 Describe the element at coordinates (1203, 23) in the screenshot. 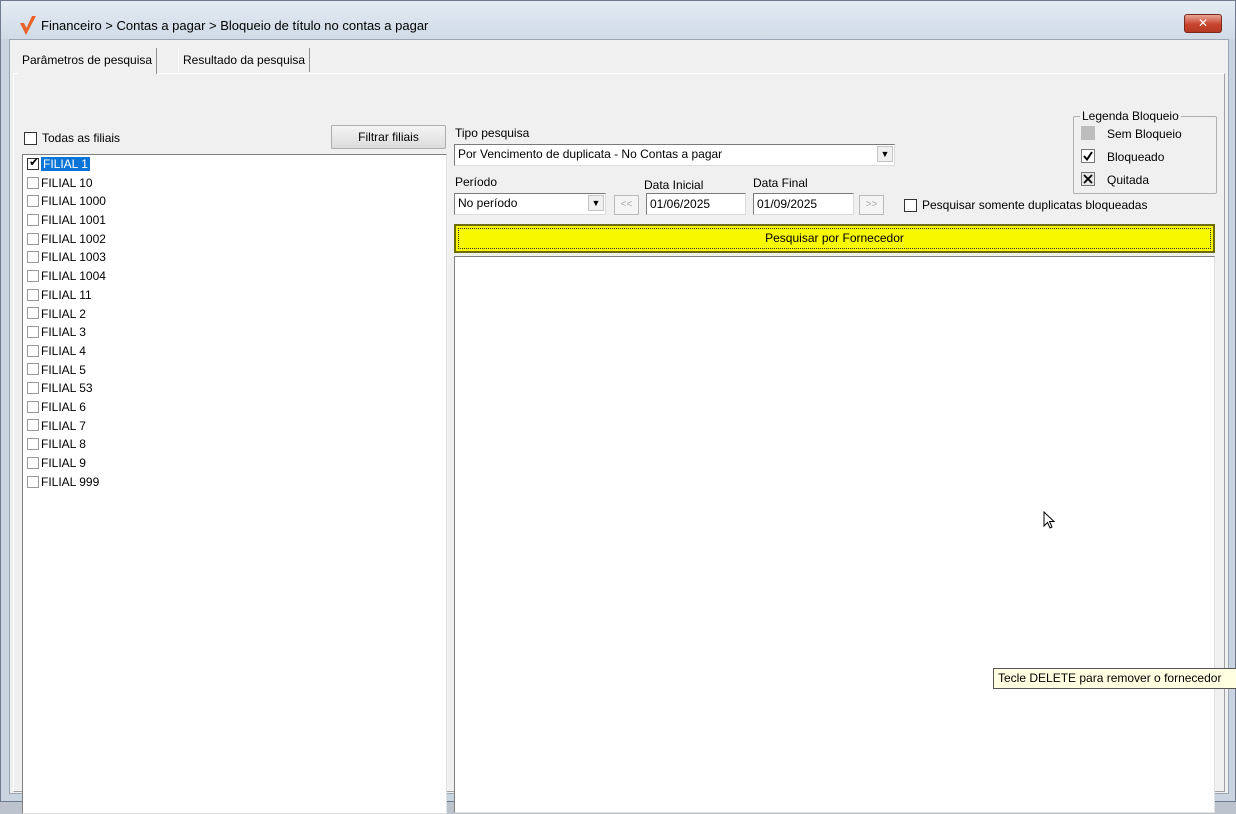

I see `close-button: ✕` at that location.